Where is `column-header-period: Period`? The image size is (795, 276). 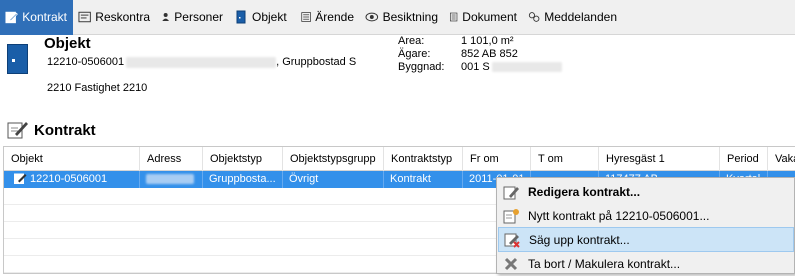 column-header-period: Period is located at coordinates (744, 159).